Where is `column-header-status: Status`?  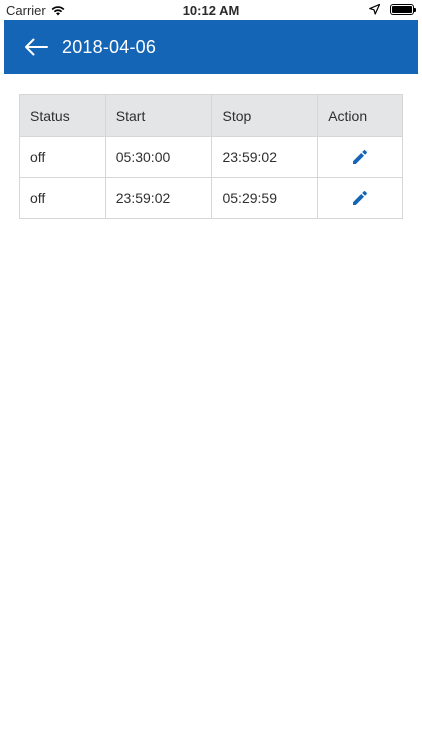
column-header-status: Status is located at coordinates (62, 115).